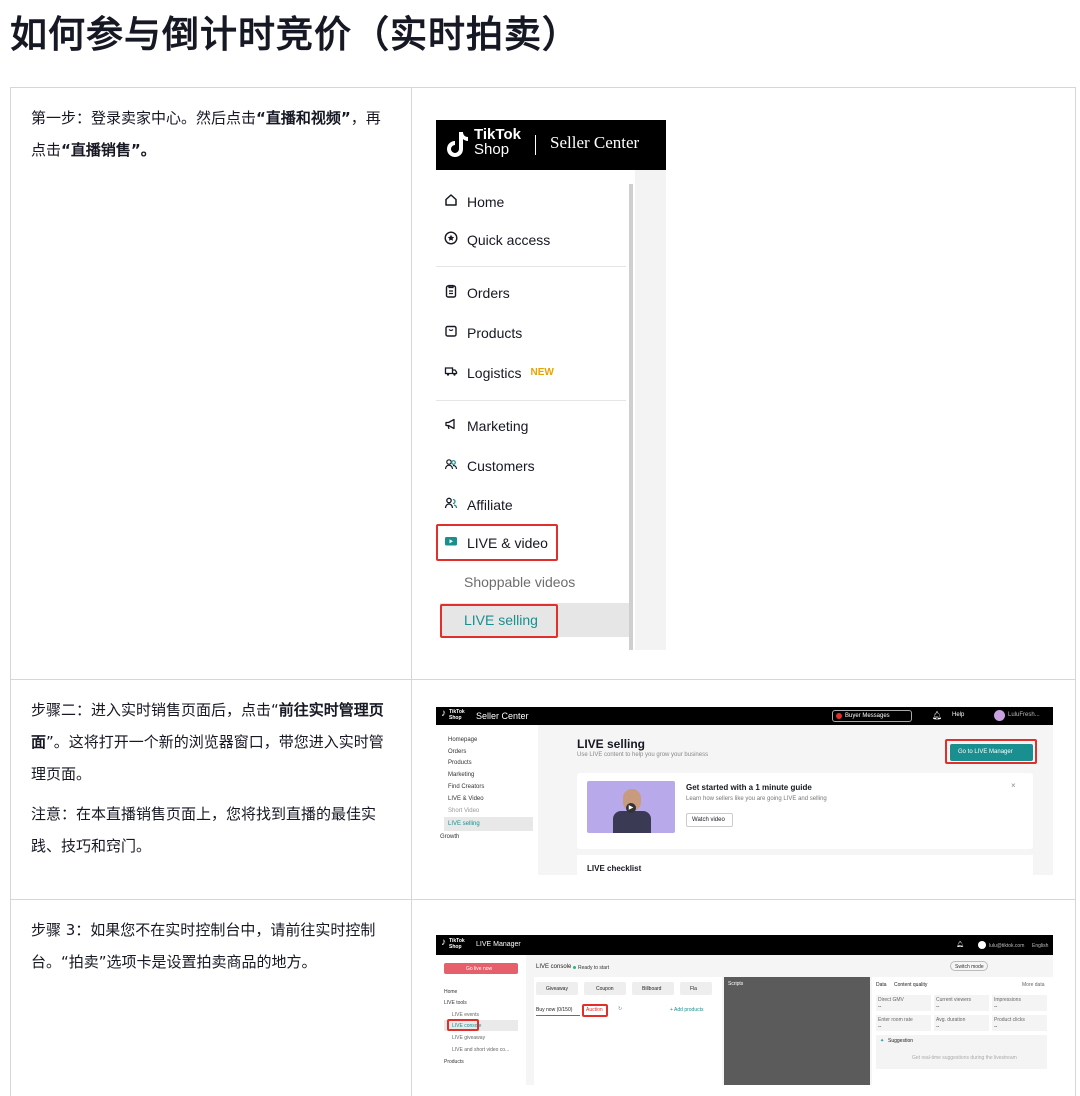 The width and height of the screenshot is (1080, 1096). Describe the element at coordinates (451, 504) in the screenshot. I see `people-icon` at that location.